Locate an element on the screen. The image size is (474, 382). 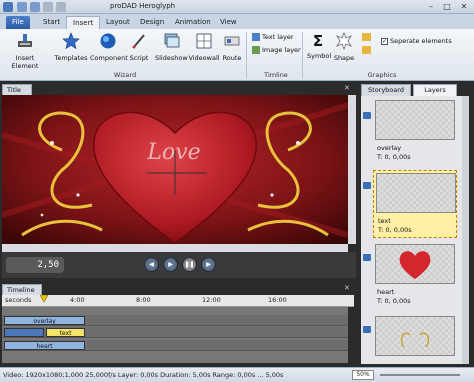
insert-element-label: Insert Element is located at coordinates (25, 62).